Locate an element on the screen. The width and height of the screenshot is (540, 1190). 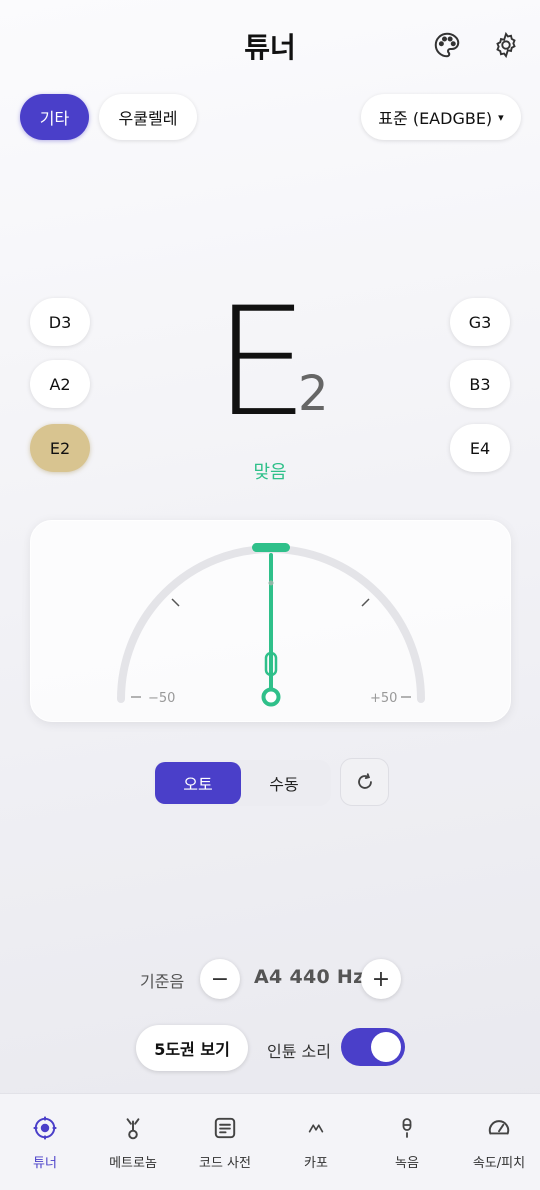
theme-palette-button is located at coordinates (447, 45).